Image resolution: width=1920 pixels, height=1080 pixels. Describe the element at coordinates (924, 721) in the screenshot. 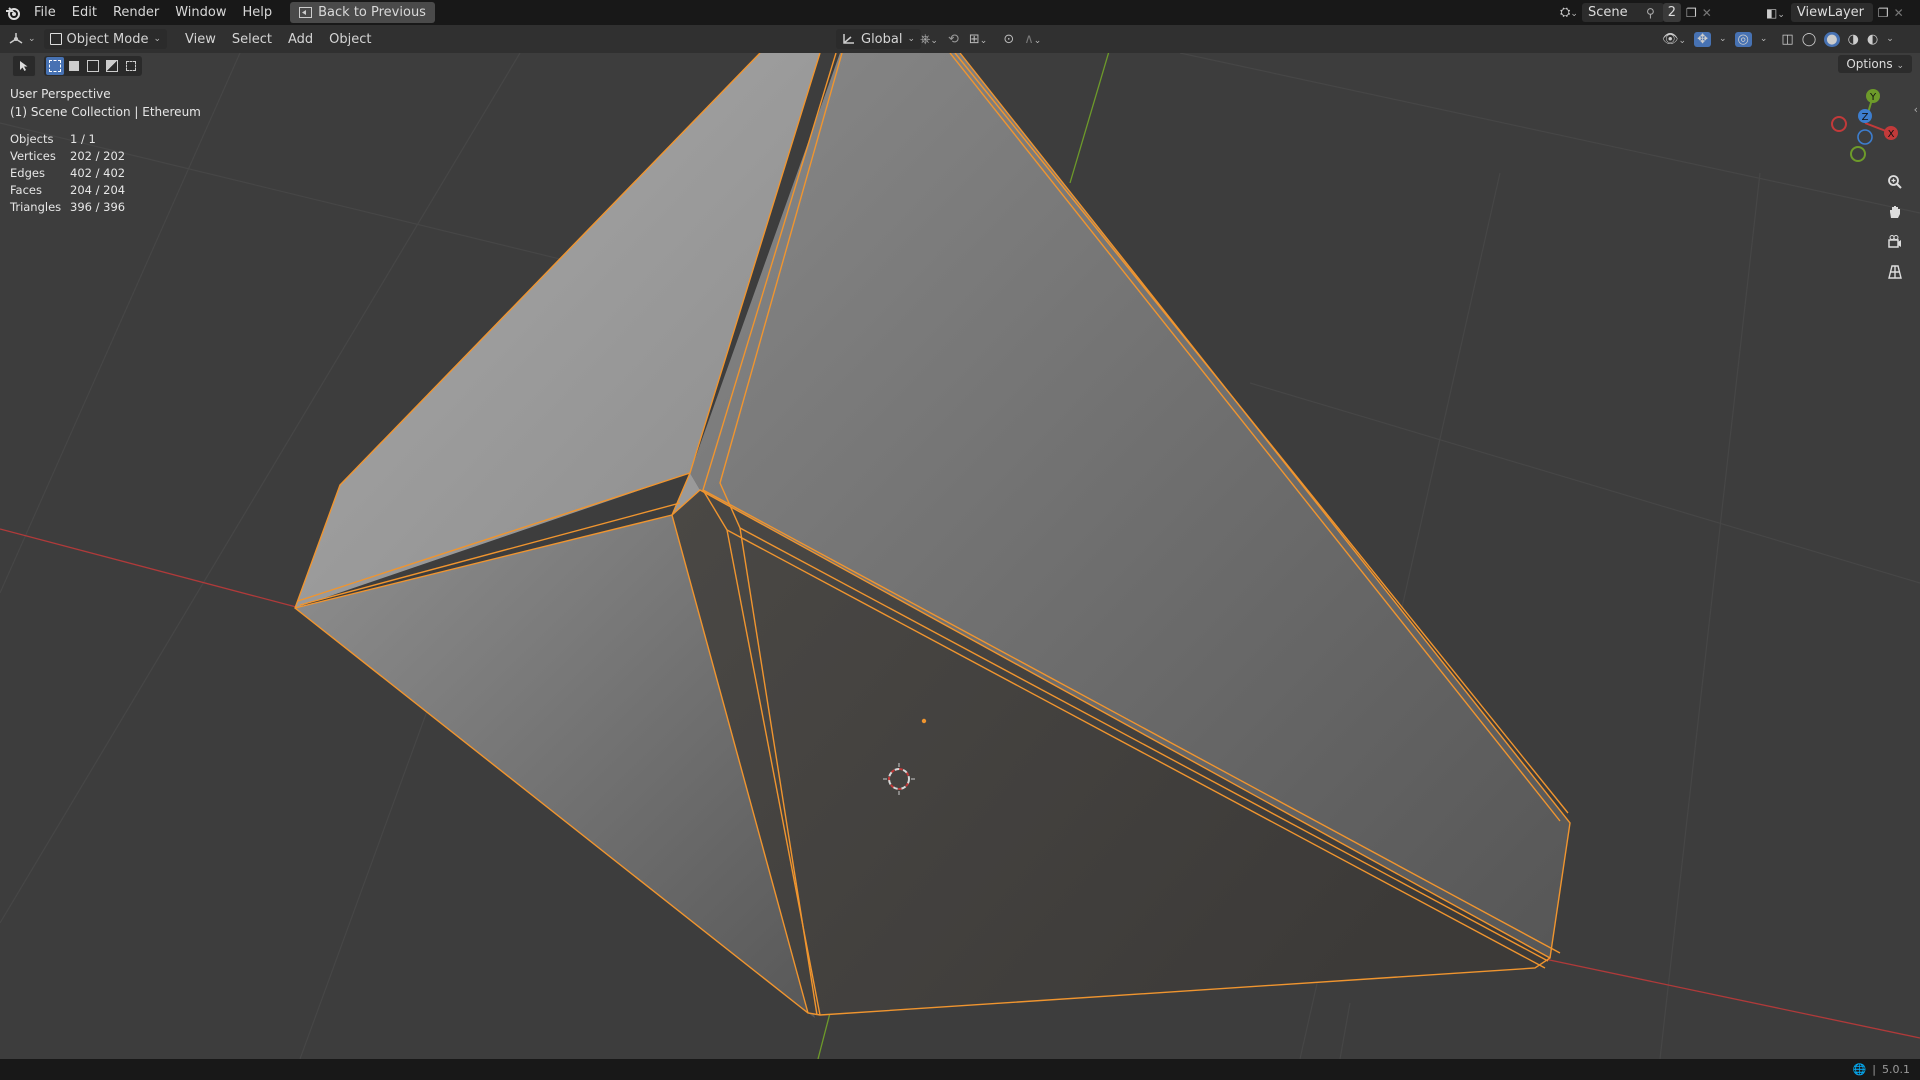

I see `object-origin` at that location.